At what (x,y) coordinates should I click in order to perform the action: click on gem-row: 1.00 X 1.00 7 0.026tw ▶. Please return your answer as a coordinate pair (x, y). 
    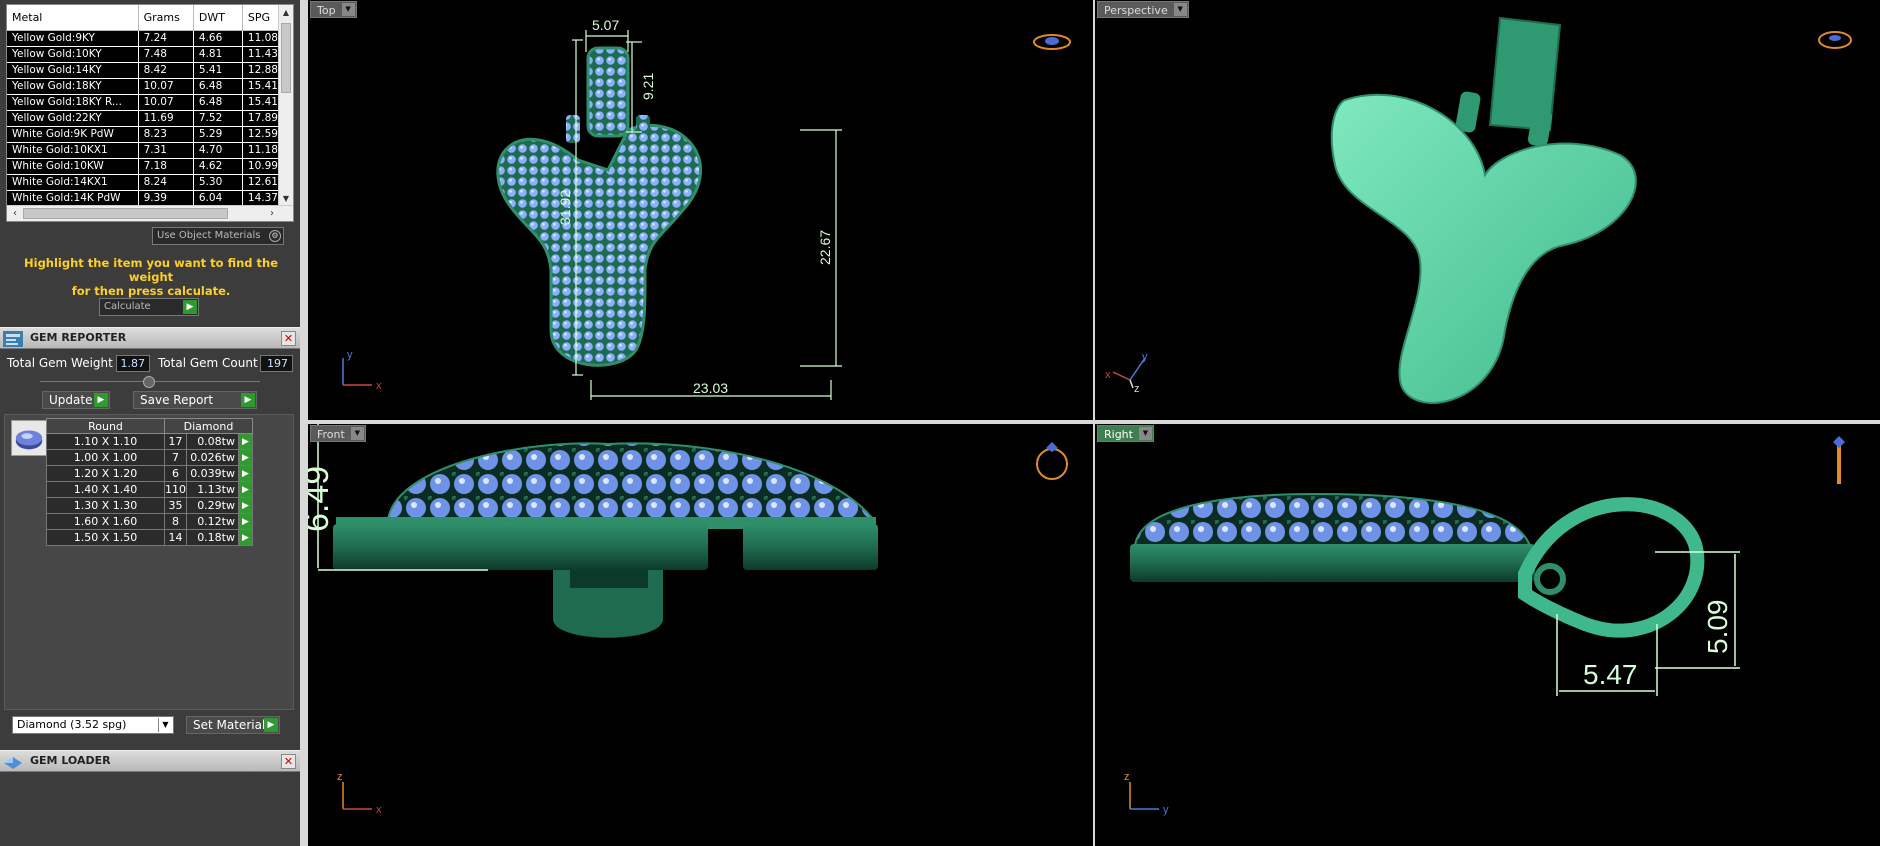
    Looking at the image, I should click on (149, 457).